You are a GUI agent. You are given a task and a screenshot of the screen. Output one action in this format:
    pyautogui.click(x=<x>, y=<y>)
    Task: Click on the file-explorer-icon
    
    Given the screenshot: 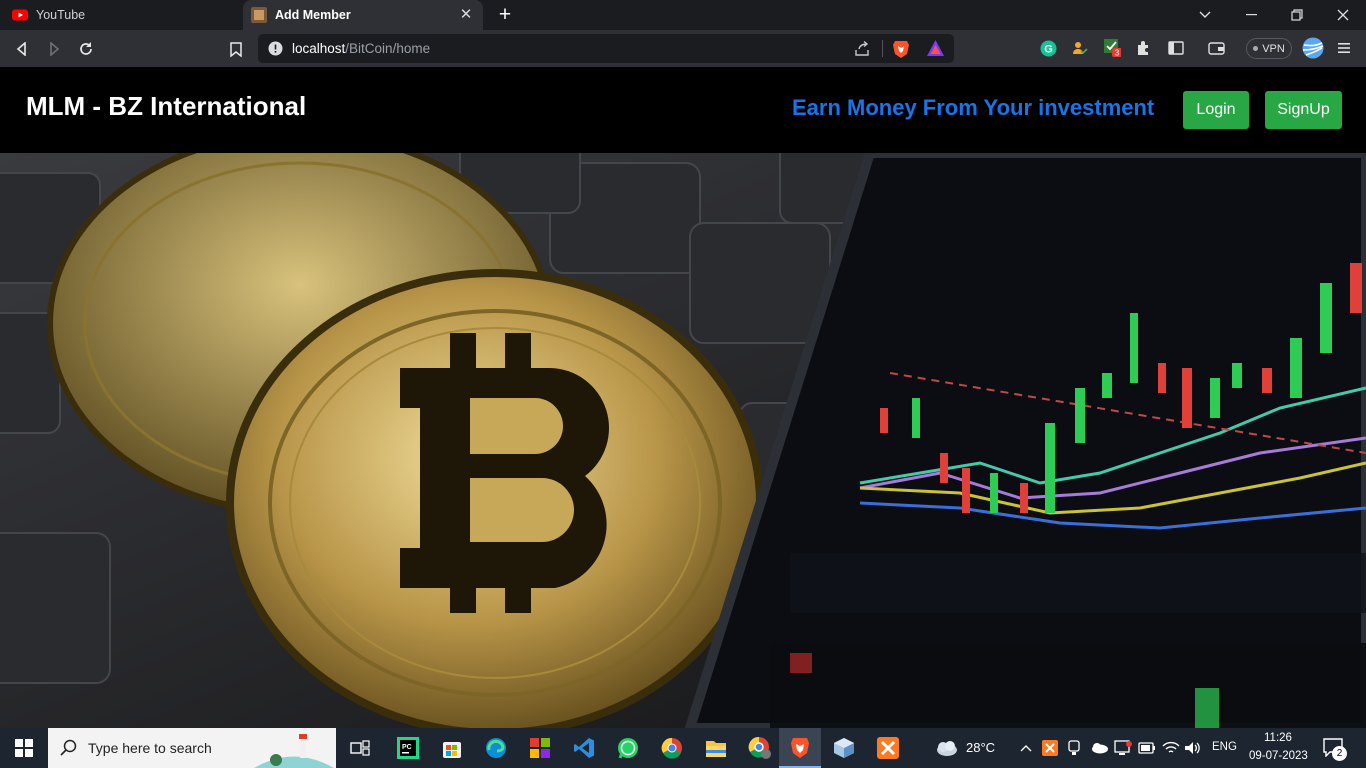 What is the action you would take?
    pyautogui.click(x=716, y=748)
    